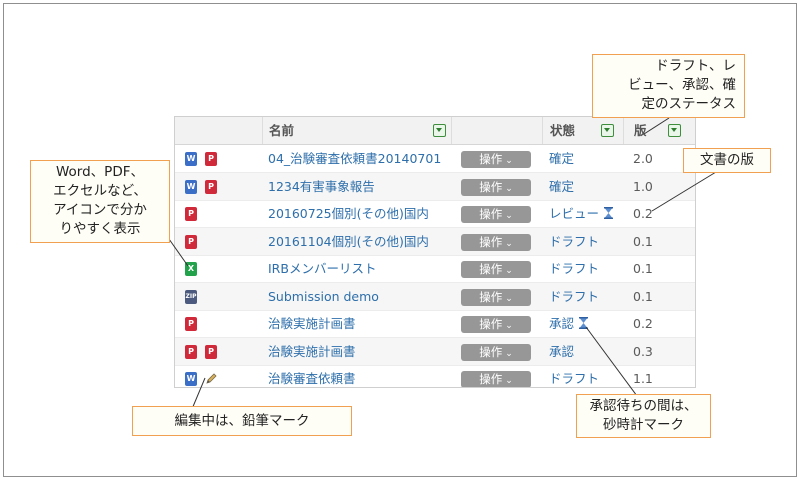 Image resolution: width=800 pixels, height=484 pixels. Describe the element at coordinates (643, 416) in the screenshot. I see `callout-hourglass: 承認待ちの間は、 砂時計マーク` at that location.